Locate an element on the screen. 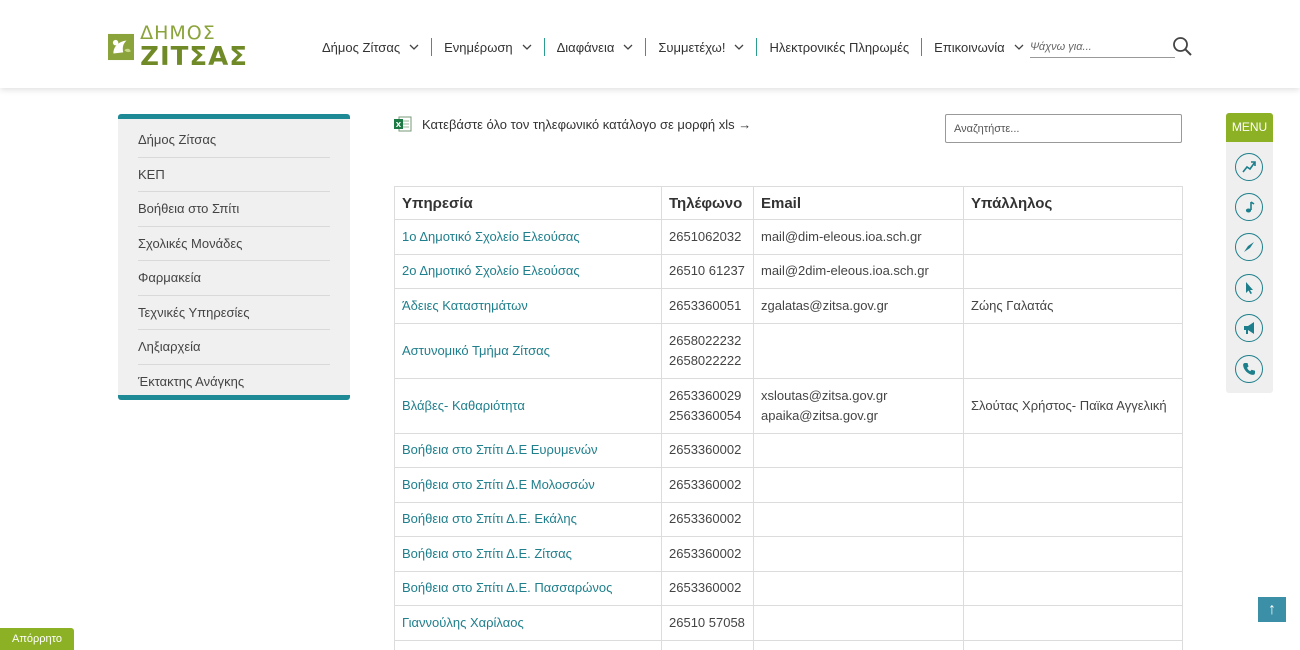  excel-file-icon: X is located at coordinates (403, 124).